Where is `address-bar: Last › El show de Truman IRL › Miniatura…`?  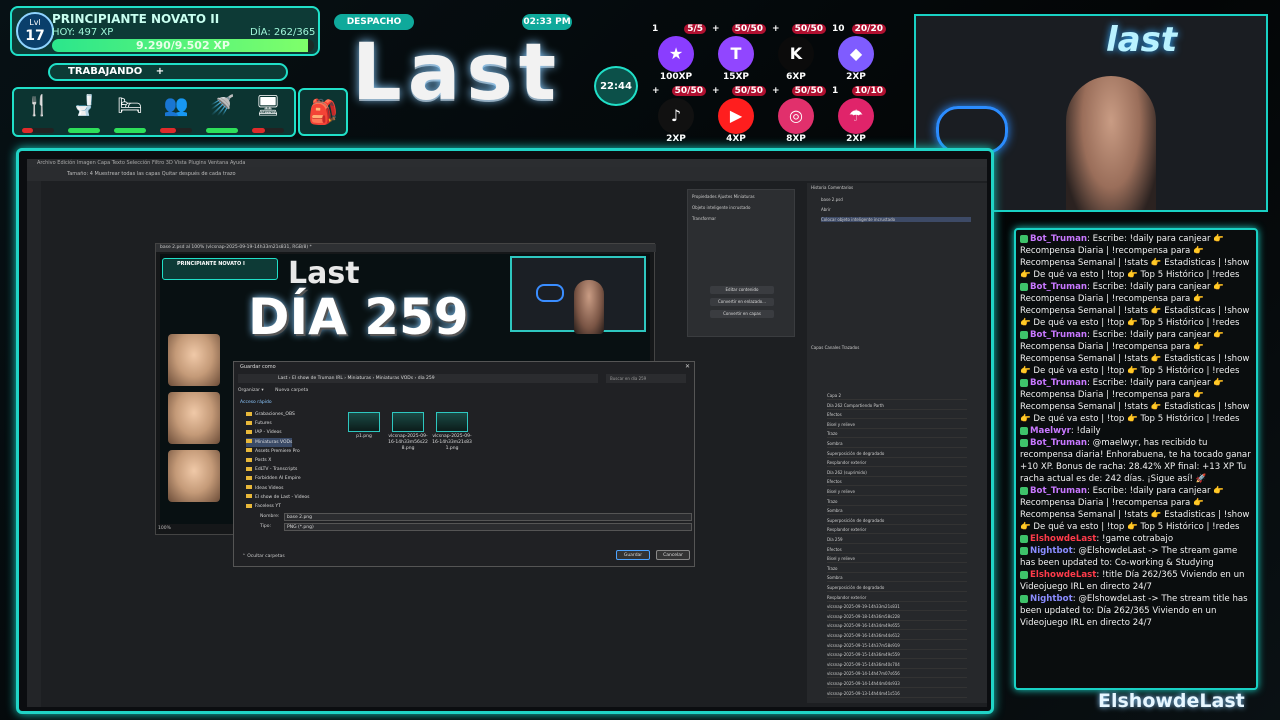
address-bar: Last › El show de Truman IRL › Miniatura… is located at coordinates (418, 378).